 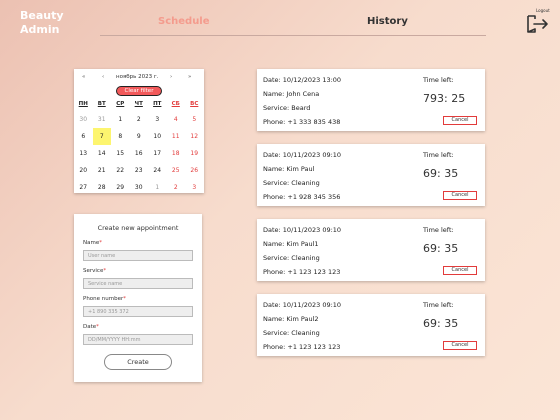 I want to click on calendar-day: 8, so click(x=120, y=136).